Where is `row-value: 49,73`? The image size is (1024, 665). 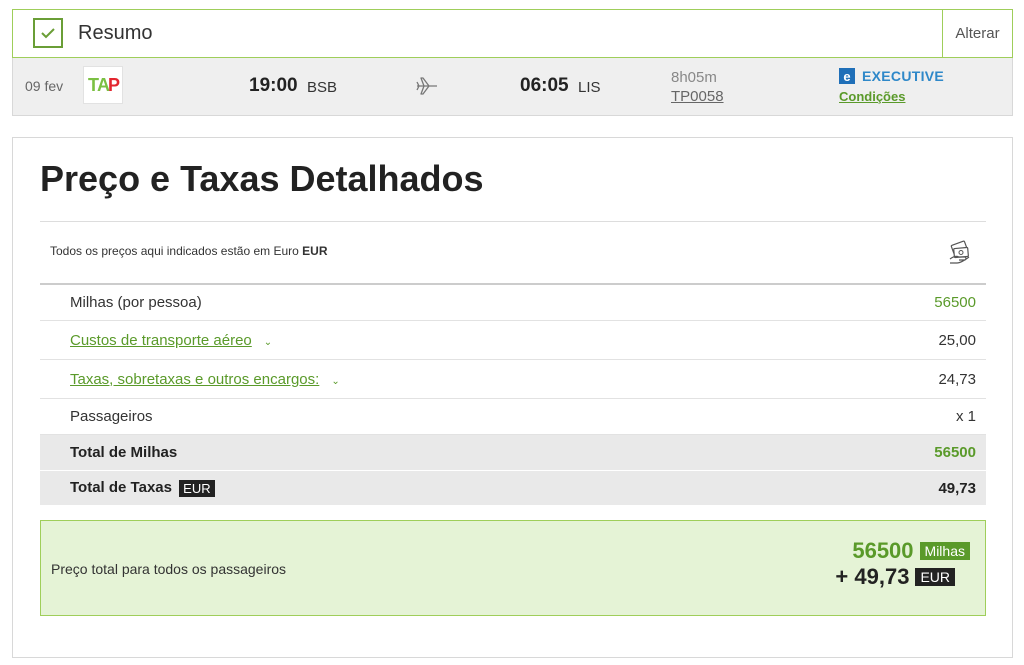
row-value: 49,73 is located at coordinates (957, 488).